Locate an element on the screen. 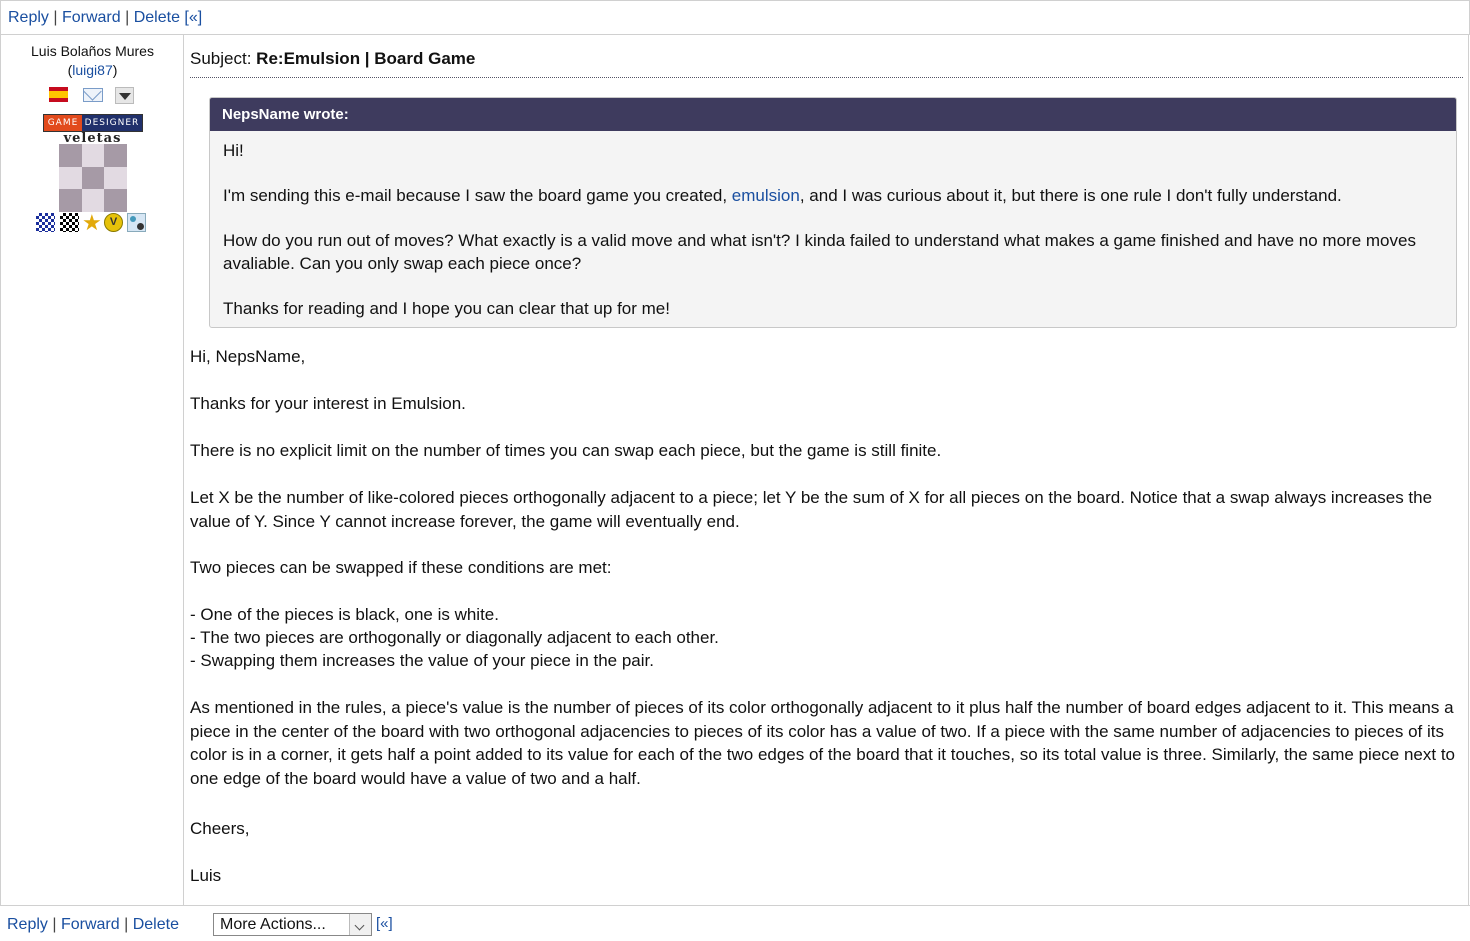 This screenshot has width=1470, height=941. mail-icon is located at coordinates (93, 95).